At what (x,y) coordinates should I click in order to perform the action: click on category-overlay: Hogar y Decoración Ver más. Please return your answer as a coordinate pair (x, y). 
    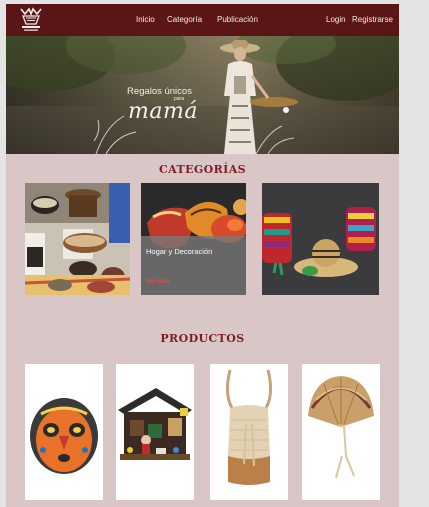
    Looking at the image, I should click on (193, 265).